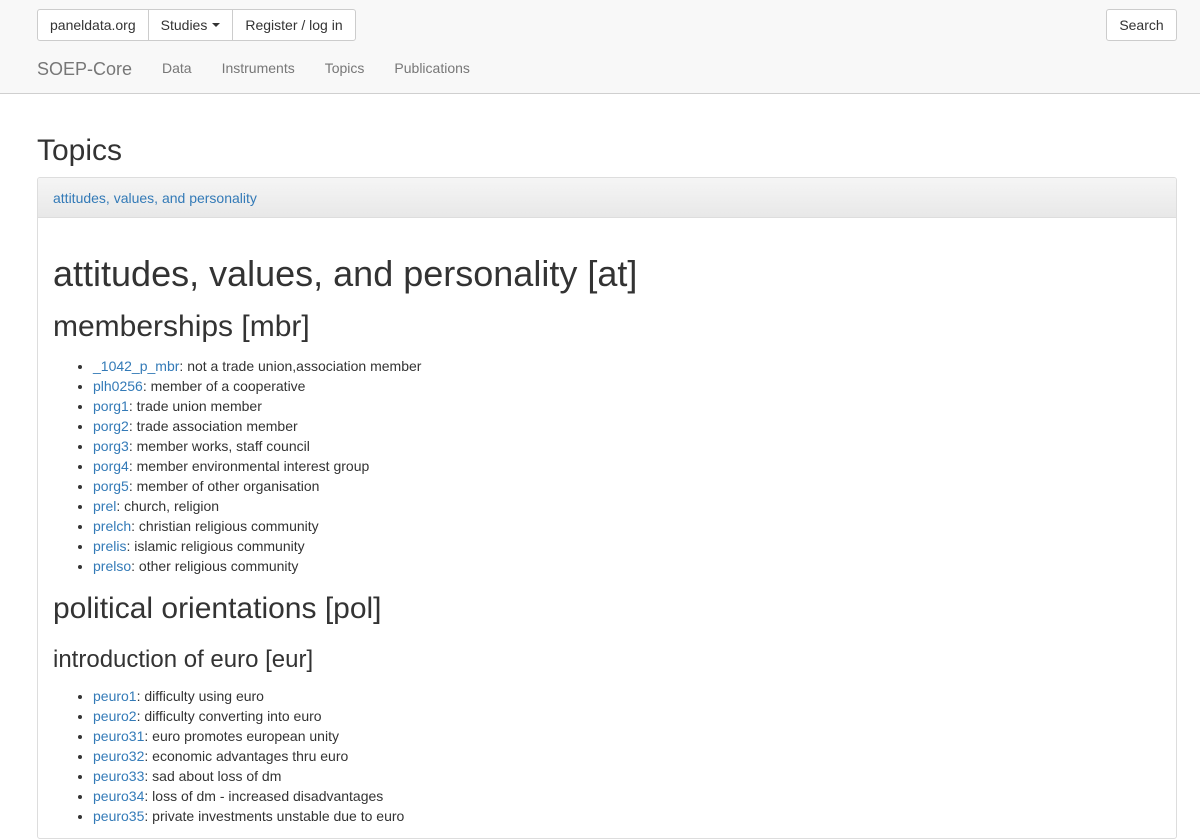 This screenshot has width=1200, height=839. I want to click on variable-link: plh0256, so click(118, 386).